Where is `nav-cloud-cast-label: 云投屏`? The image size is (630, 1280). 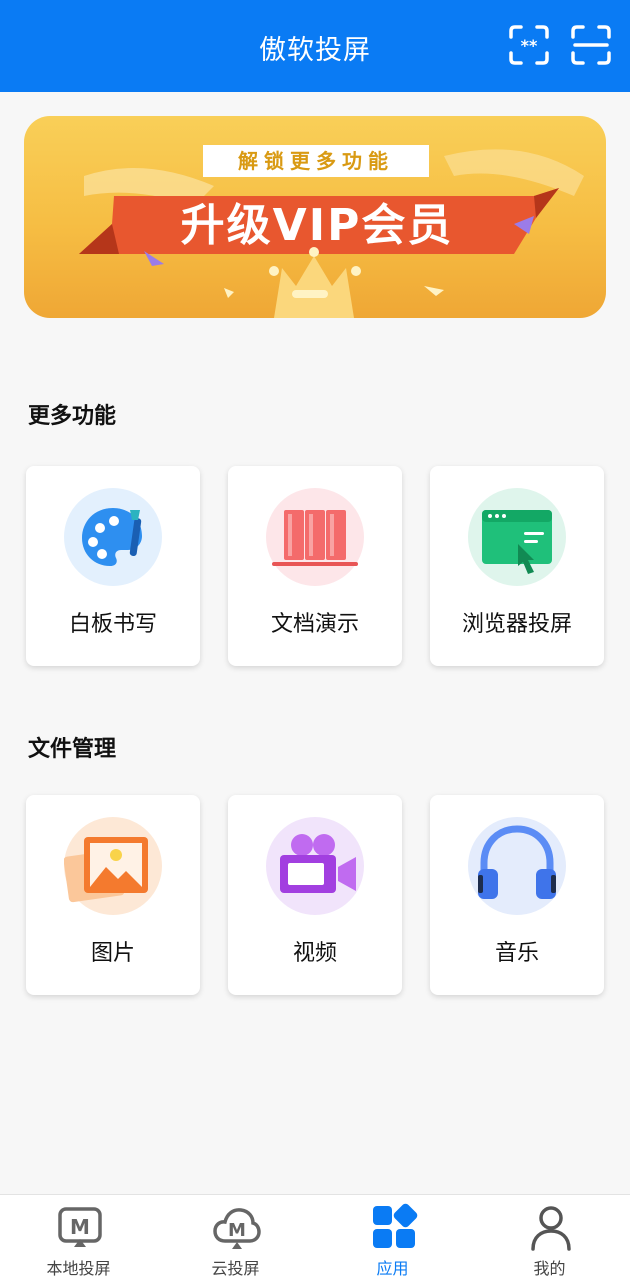 nav-cloud-cast-label: 云投屏 is located at coordinates (235, 1268).